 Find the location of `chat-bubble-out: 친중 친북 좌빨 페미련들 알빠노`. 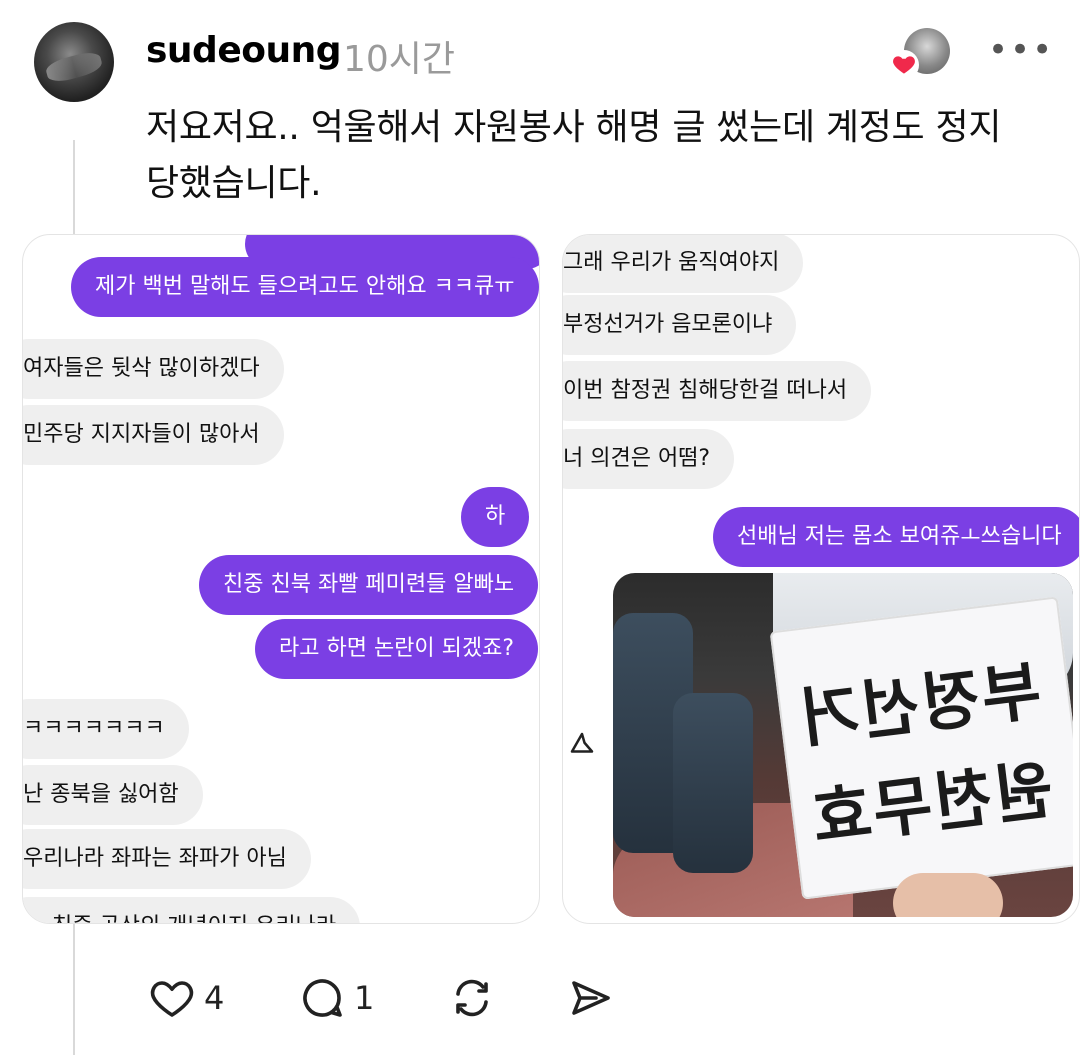

chat-bubble-out: 친중 친북 좌빨 페미련들 알빠노 is located at coordinates (369, 585).